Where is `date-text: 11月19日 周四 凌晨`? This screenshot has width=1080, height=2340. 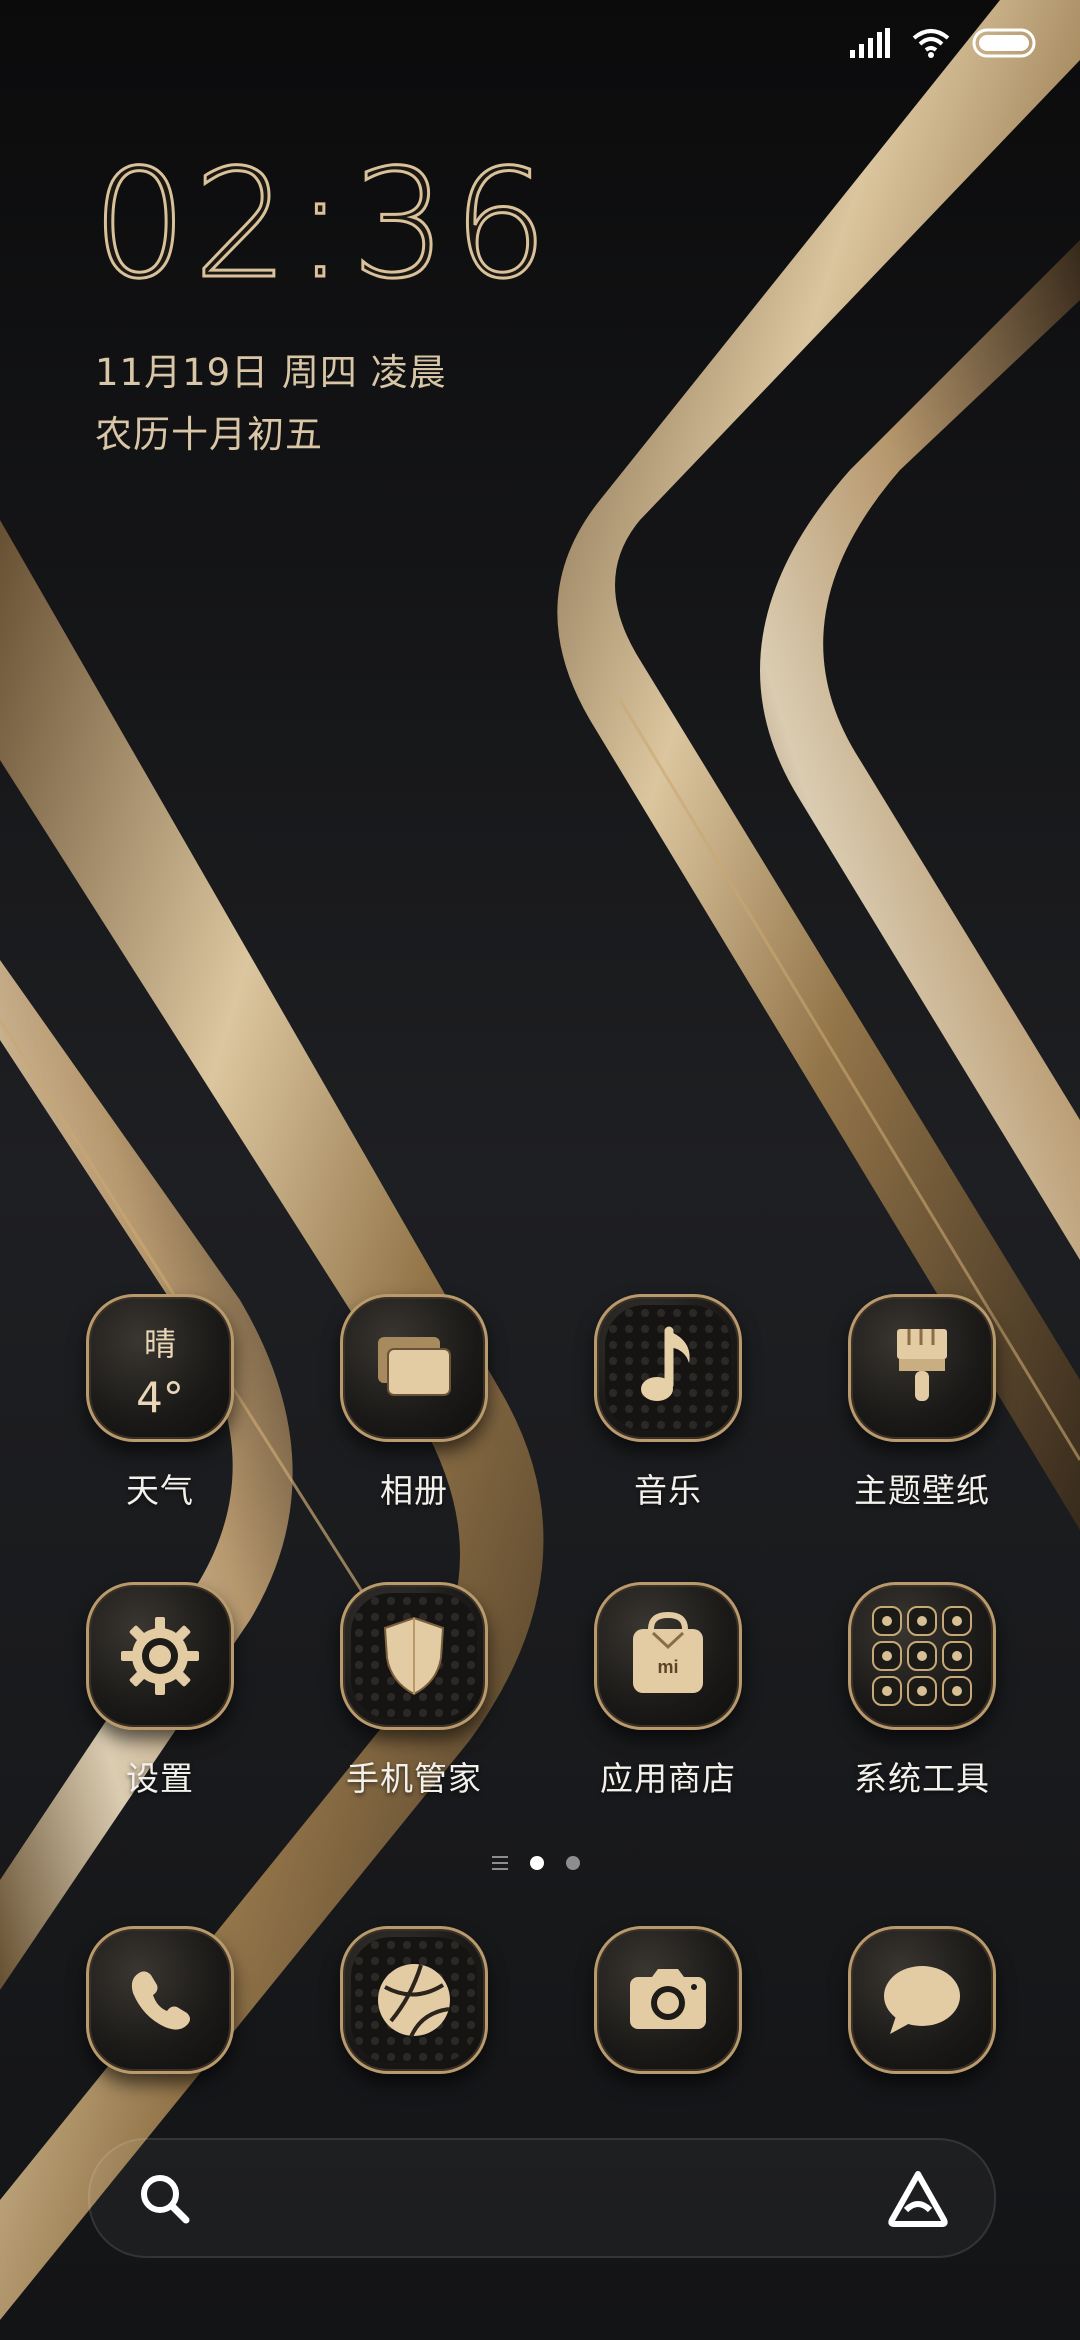 date-text: 11月19日 周四 凌晨 is located at coordinates (271, 369).